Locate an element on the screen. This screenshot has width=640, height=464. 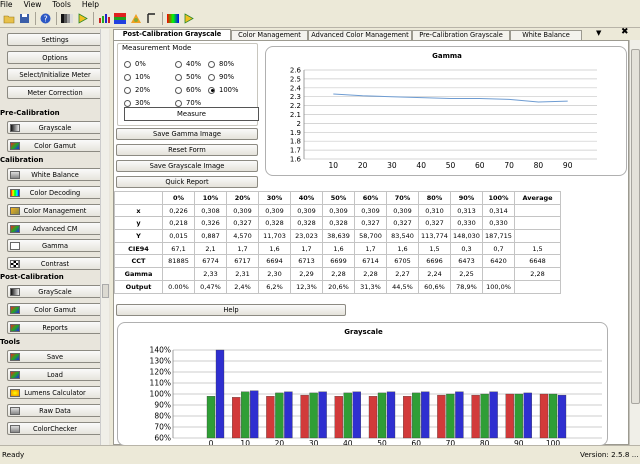
tab-color-management: Color Management is located at coordinates (269, 35).